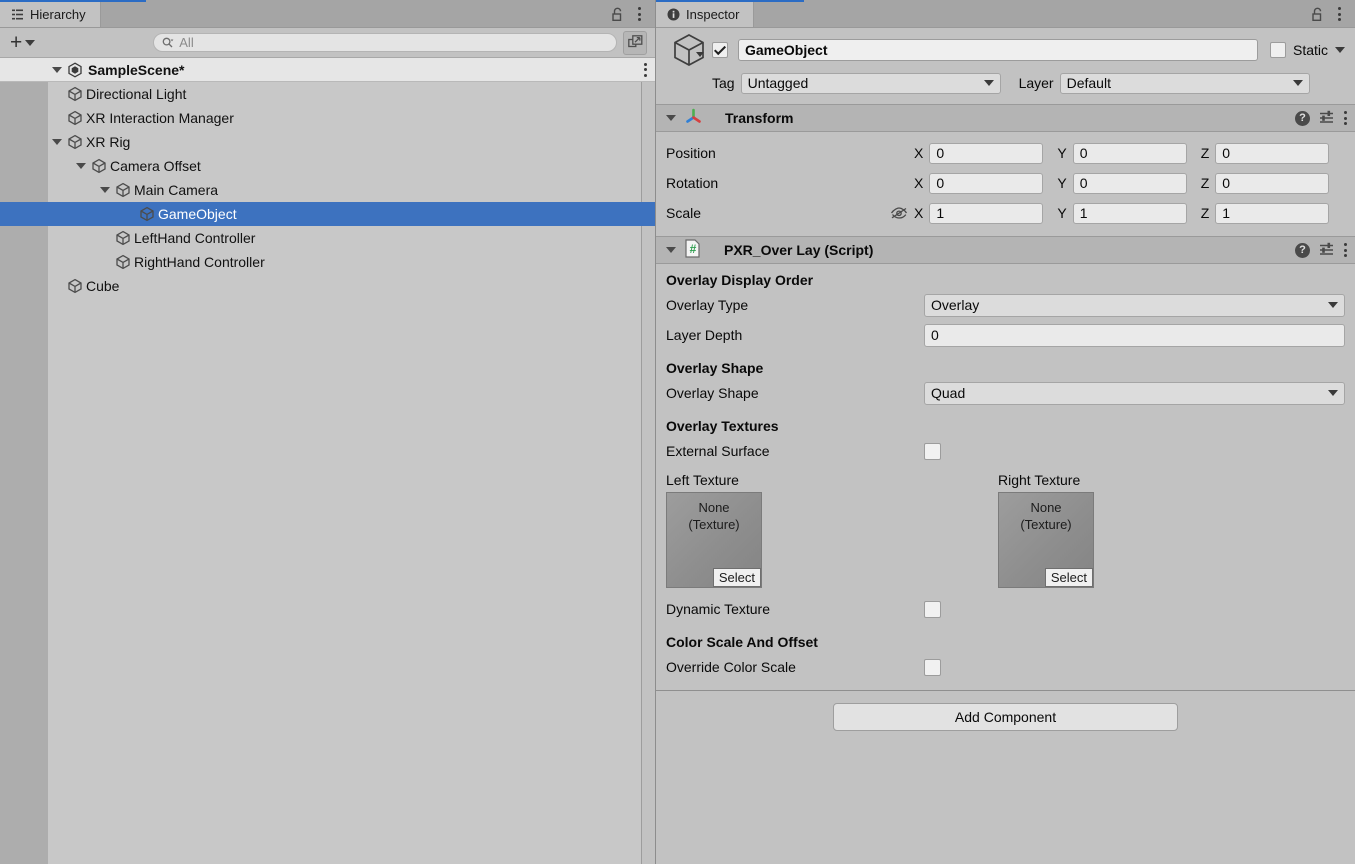 This screenshot has width=1355, height=864. What do you see at coordinates (704, 335) in the screenshot?
I see `layer-depth-label: Layer Depth` at bounding box center [704, 335].